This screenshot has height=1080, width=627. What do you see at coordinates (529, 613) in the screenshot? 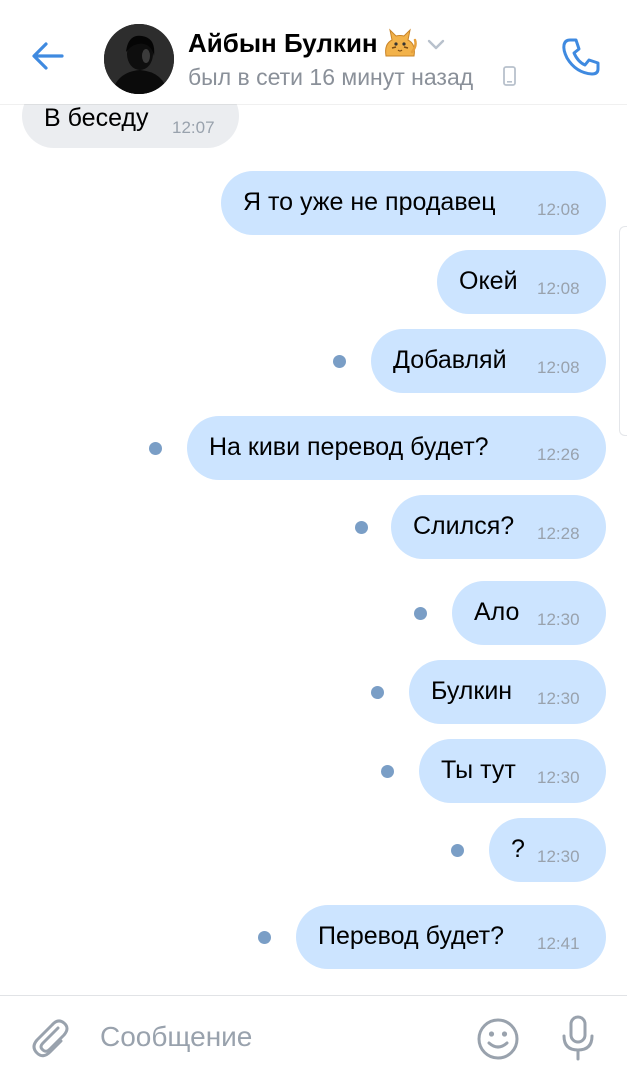
I see `message-bubble-outgoing: Ало 12:30` at bounding box center [529, 613].